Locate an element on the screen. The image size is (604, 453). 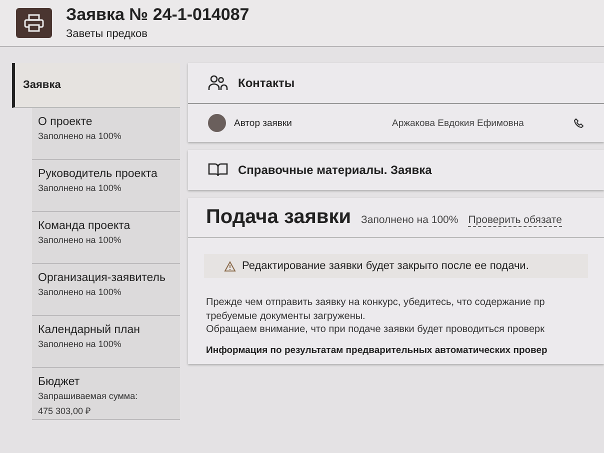
contacts-heading: Контакты is located at coordinates (266, 83).